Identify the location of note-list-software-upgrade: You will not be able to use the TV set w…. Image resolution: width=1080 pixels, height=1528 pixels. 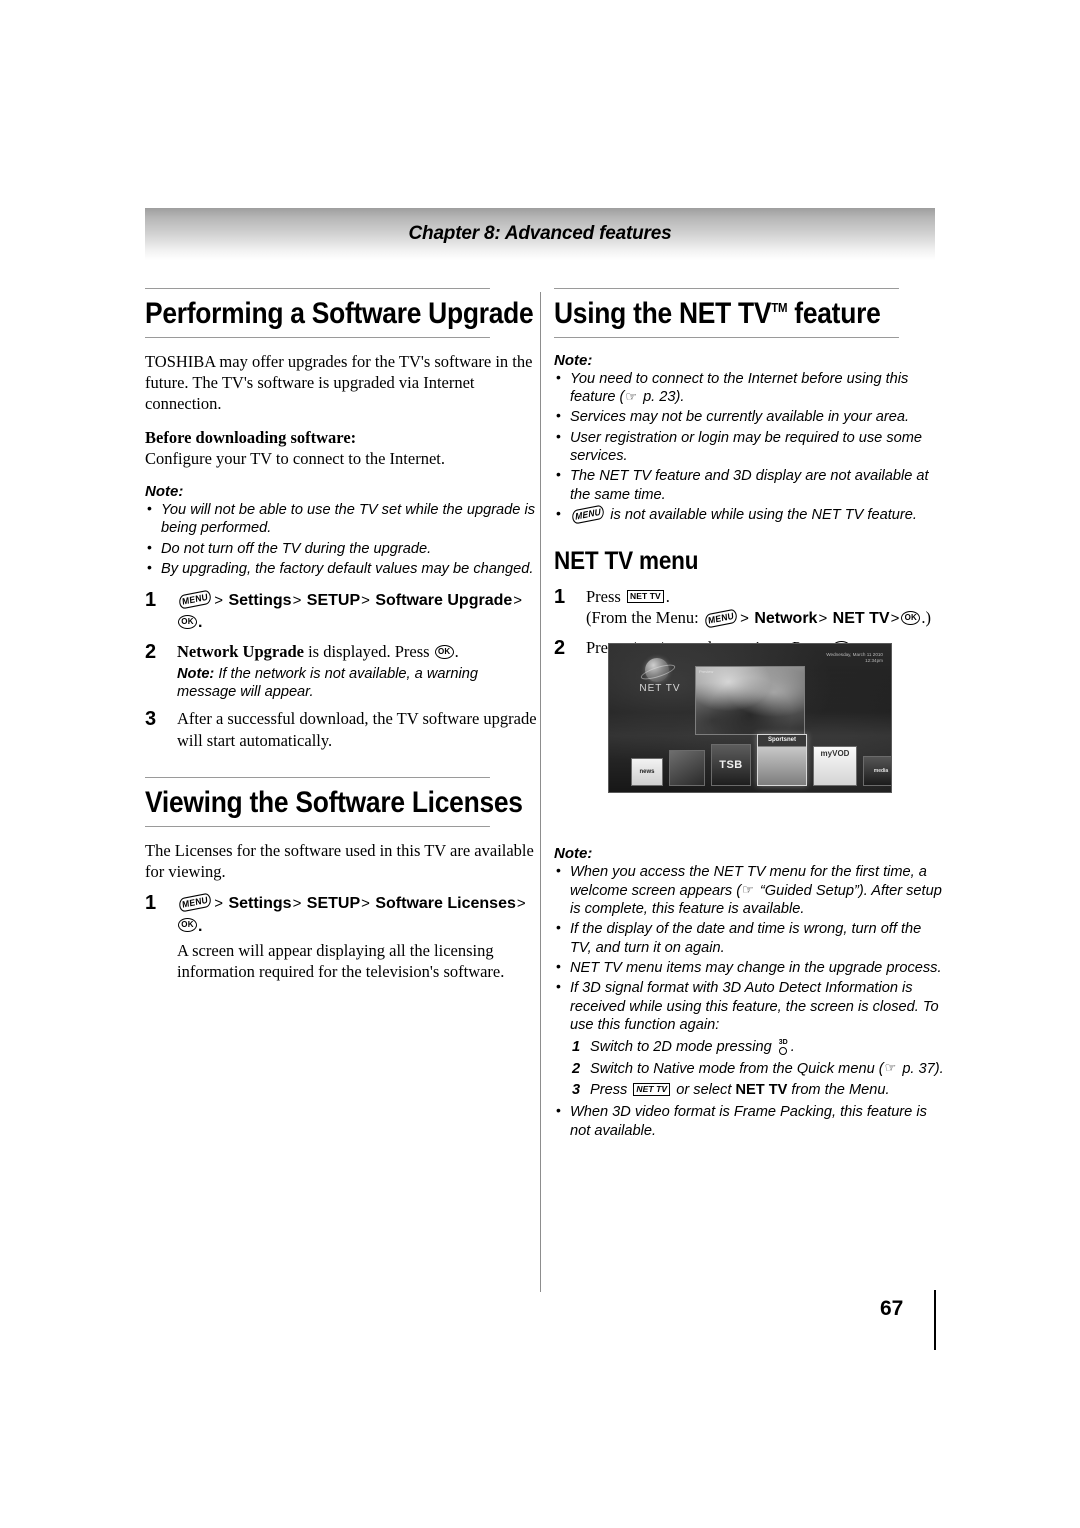
(341, 539).